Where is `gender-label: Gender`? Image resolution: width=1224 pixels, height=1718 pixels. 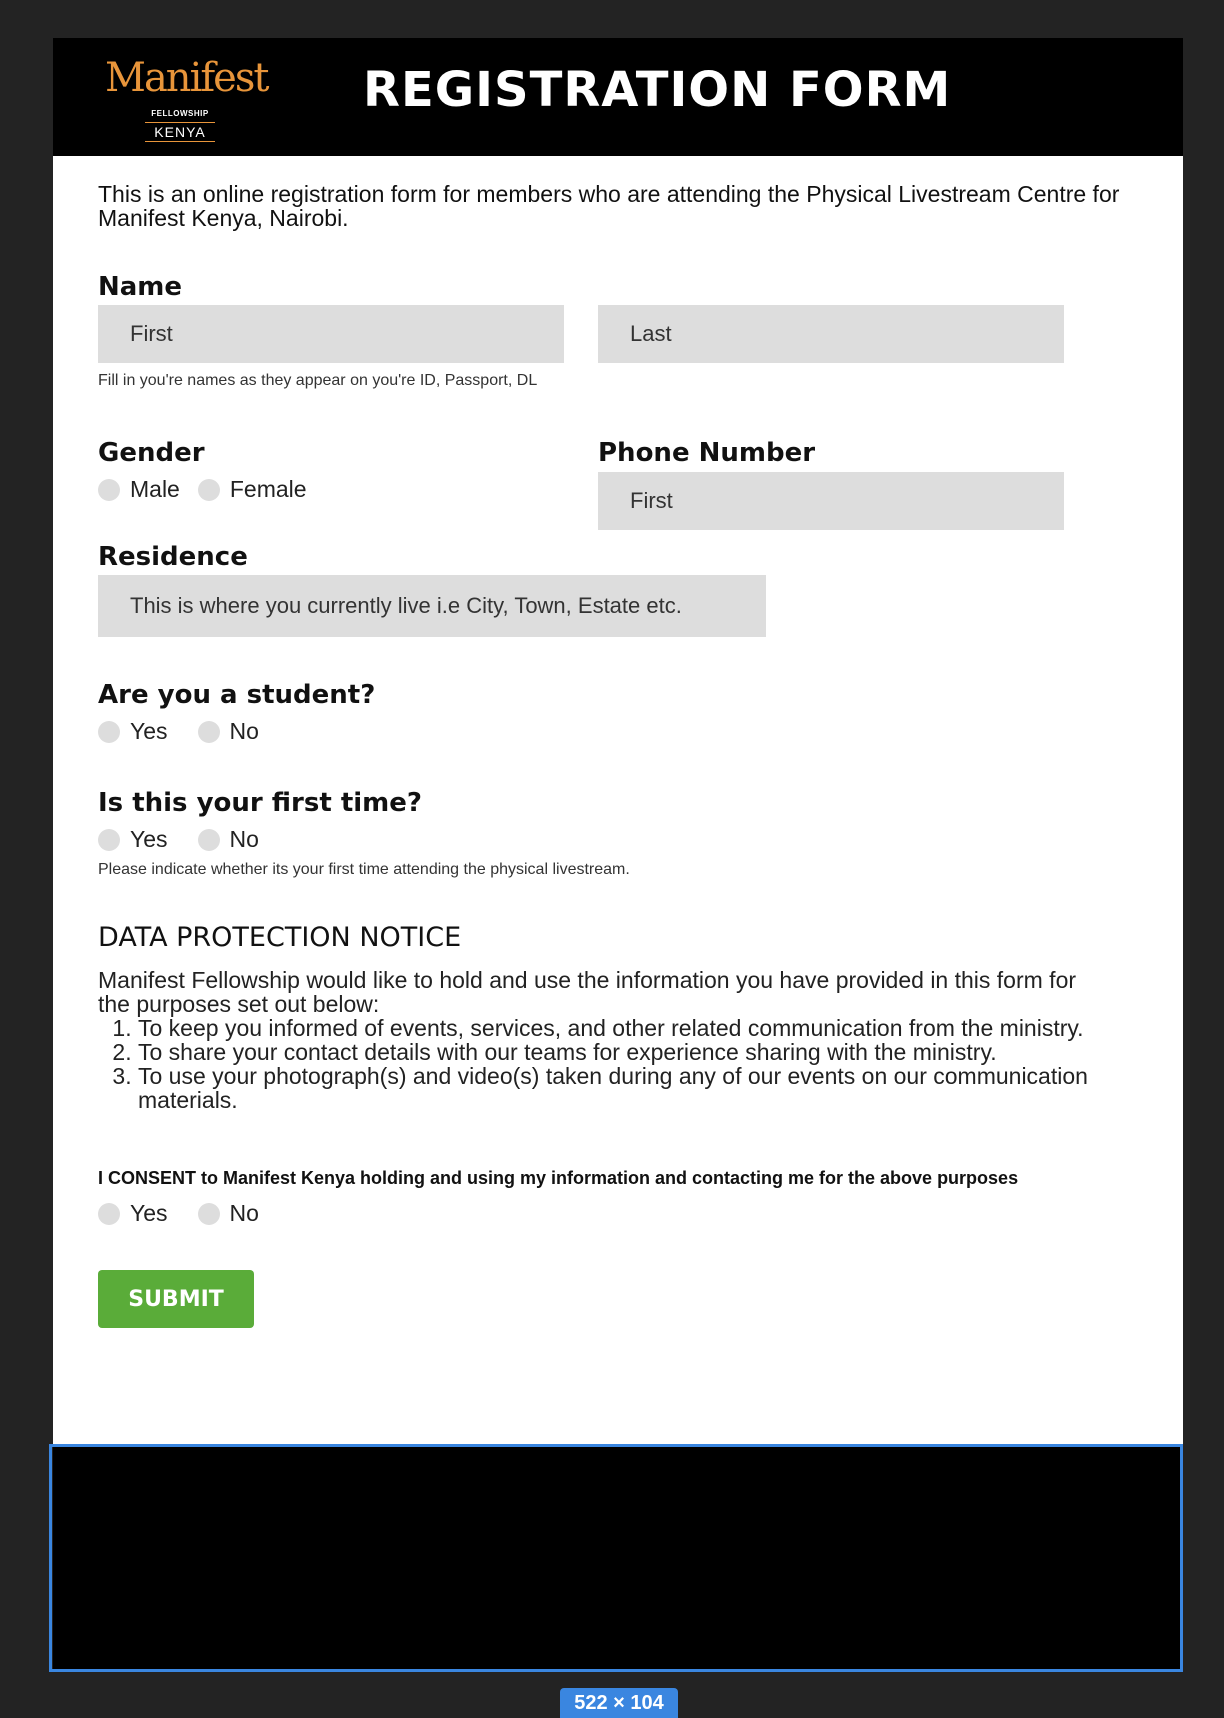
gender-label: Gender is located at coordinates (151, 453).